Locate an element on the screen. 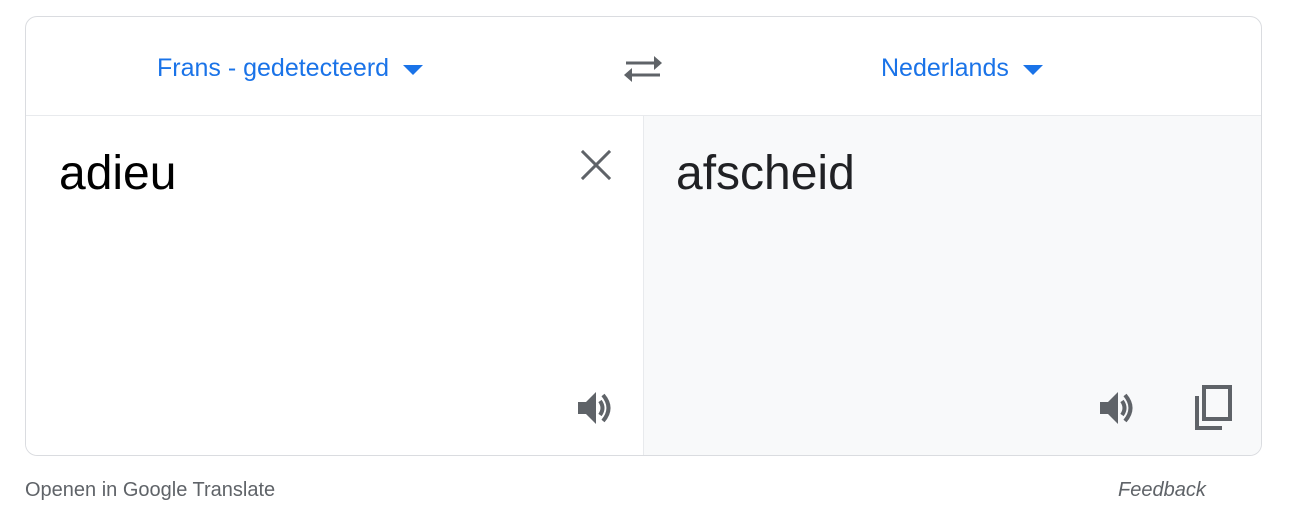  source-language-label: Frans - gedetecteerd is located at coordinates (273, 67).